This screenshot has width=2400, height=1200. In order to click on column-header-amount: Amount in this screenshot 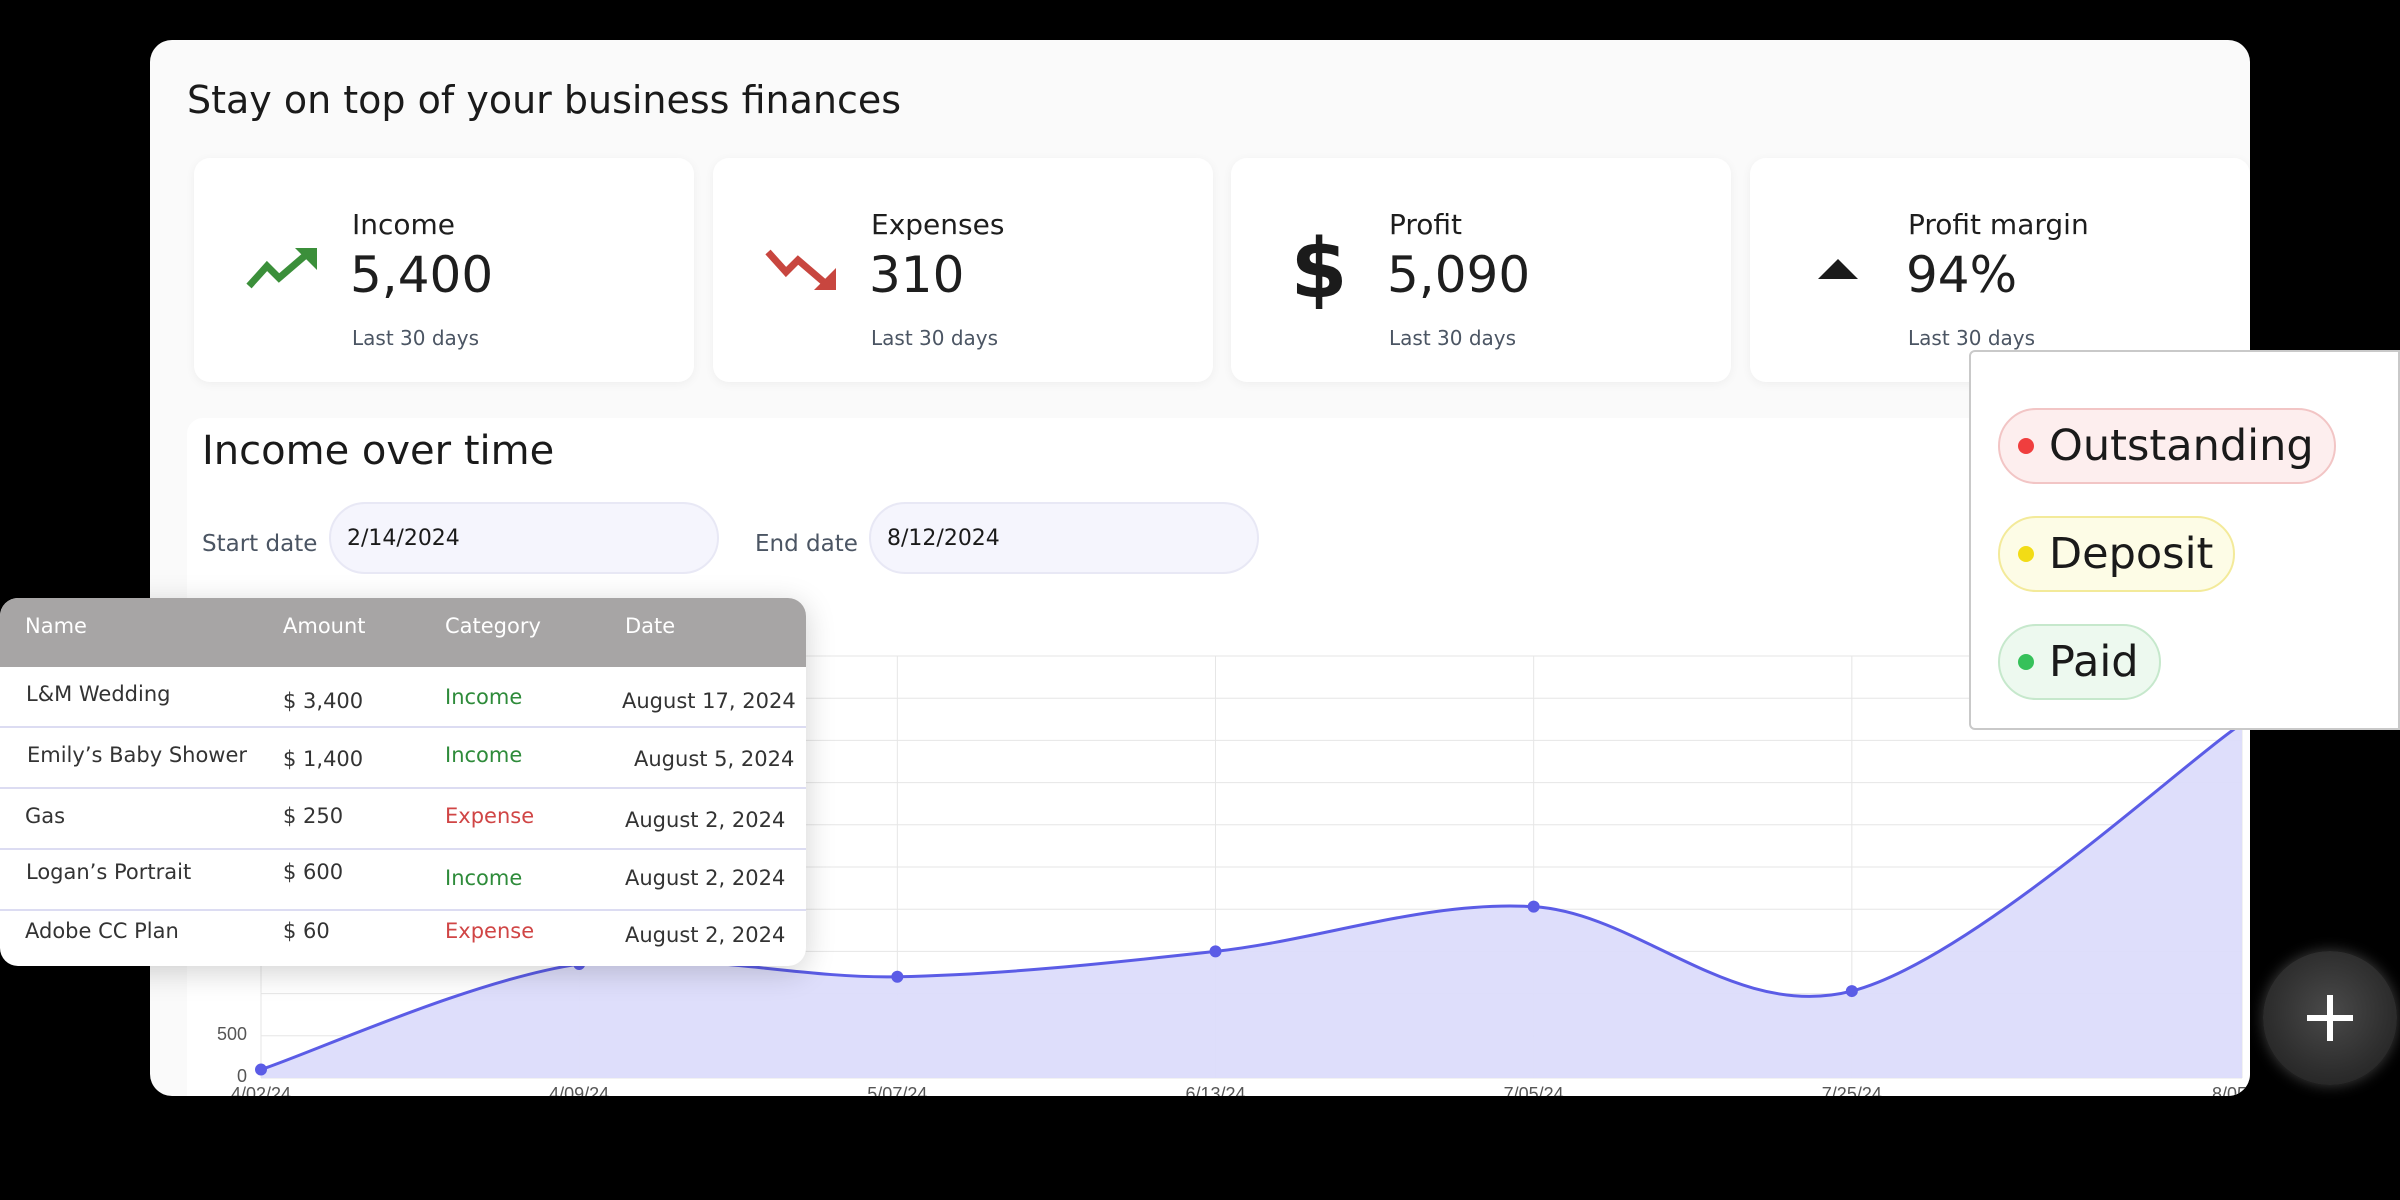, I will do `click(324, 626)`.